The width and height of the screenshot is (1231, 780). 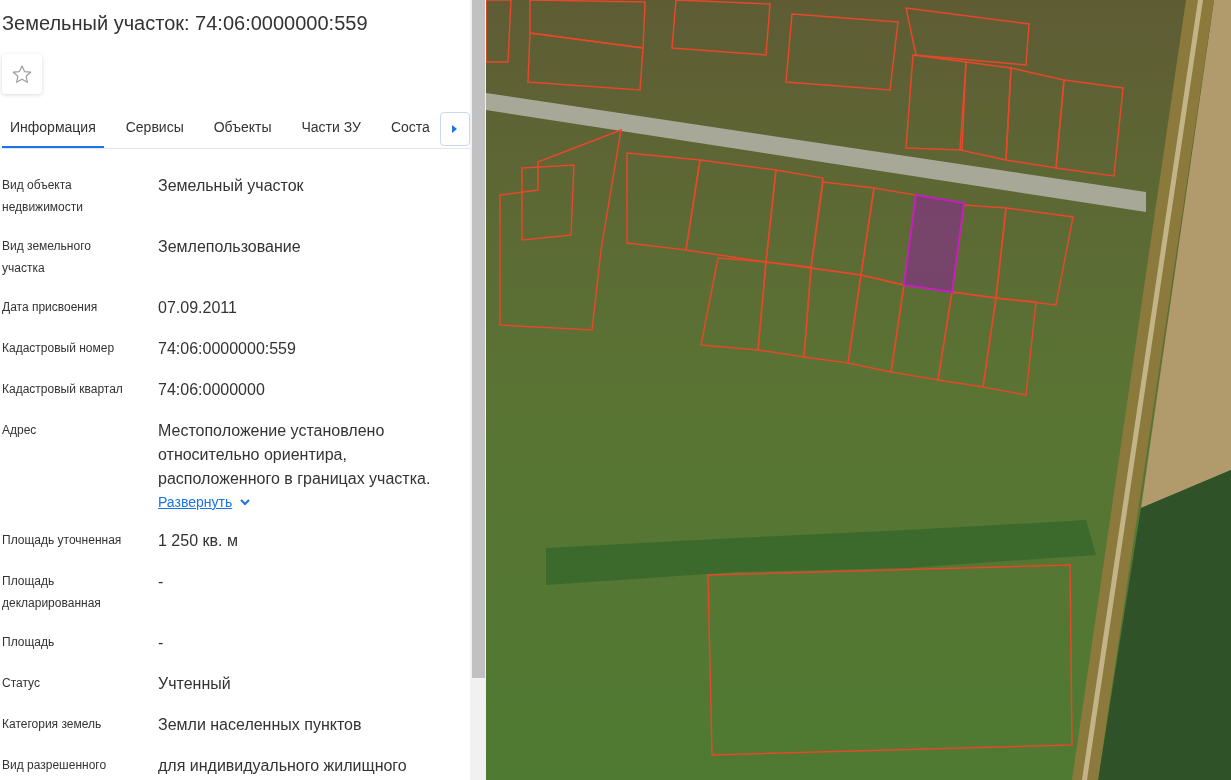 What do you see at coordinates (331, 128) in the screenshot?
I see `tab: Части ЗУ` at bounding box center [331, 128].